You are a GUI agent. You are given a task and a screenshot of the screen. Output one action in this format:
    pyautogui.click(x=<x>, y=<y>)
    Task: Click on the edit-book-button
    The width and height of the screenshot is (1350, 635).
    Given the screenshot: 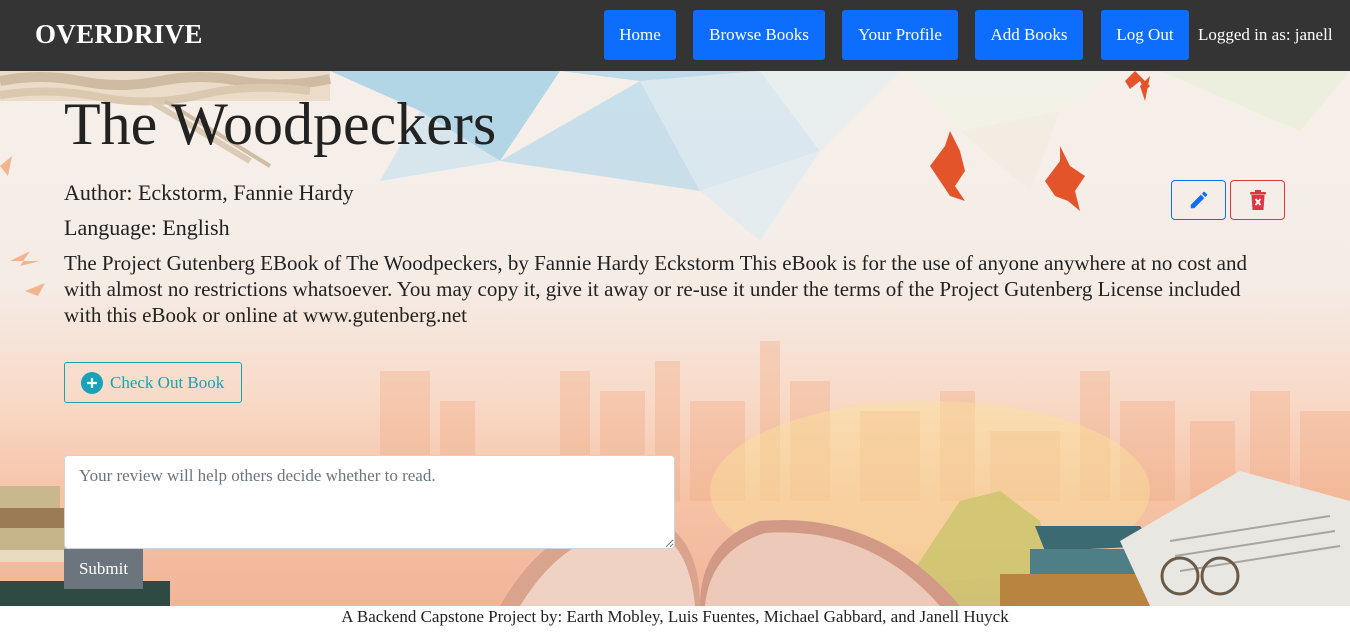 What is the action you would take?
    pyautogui.click(x=1198, y=200)
    